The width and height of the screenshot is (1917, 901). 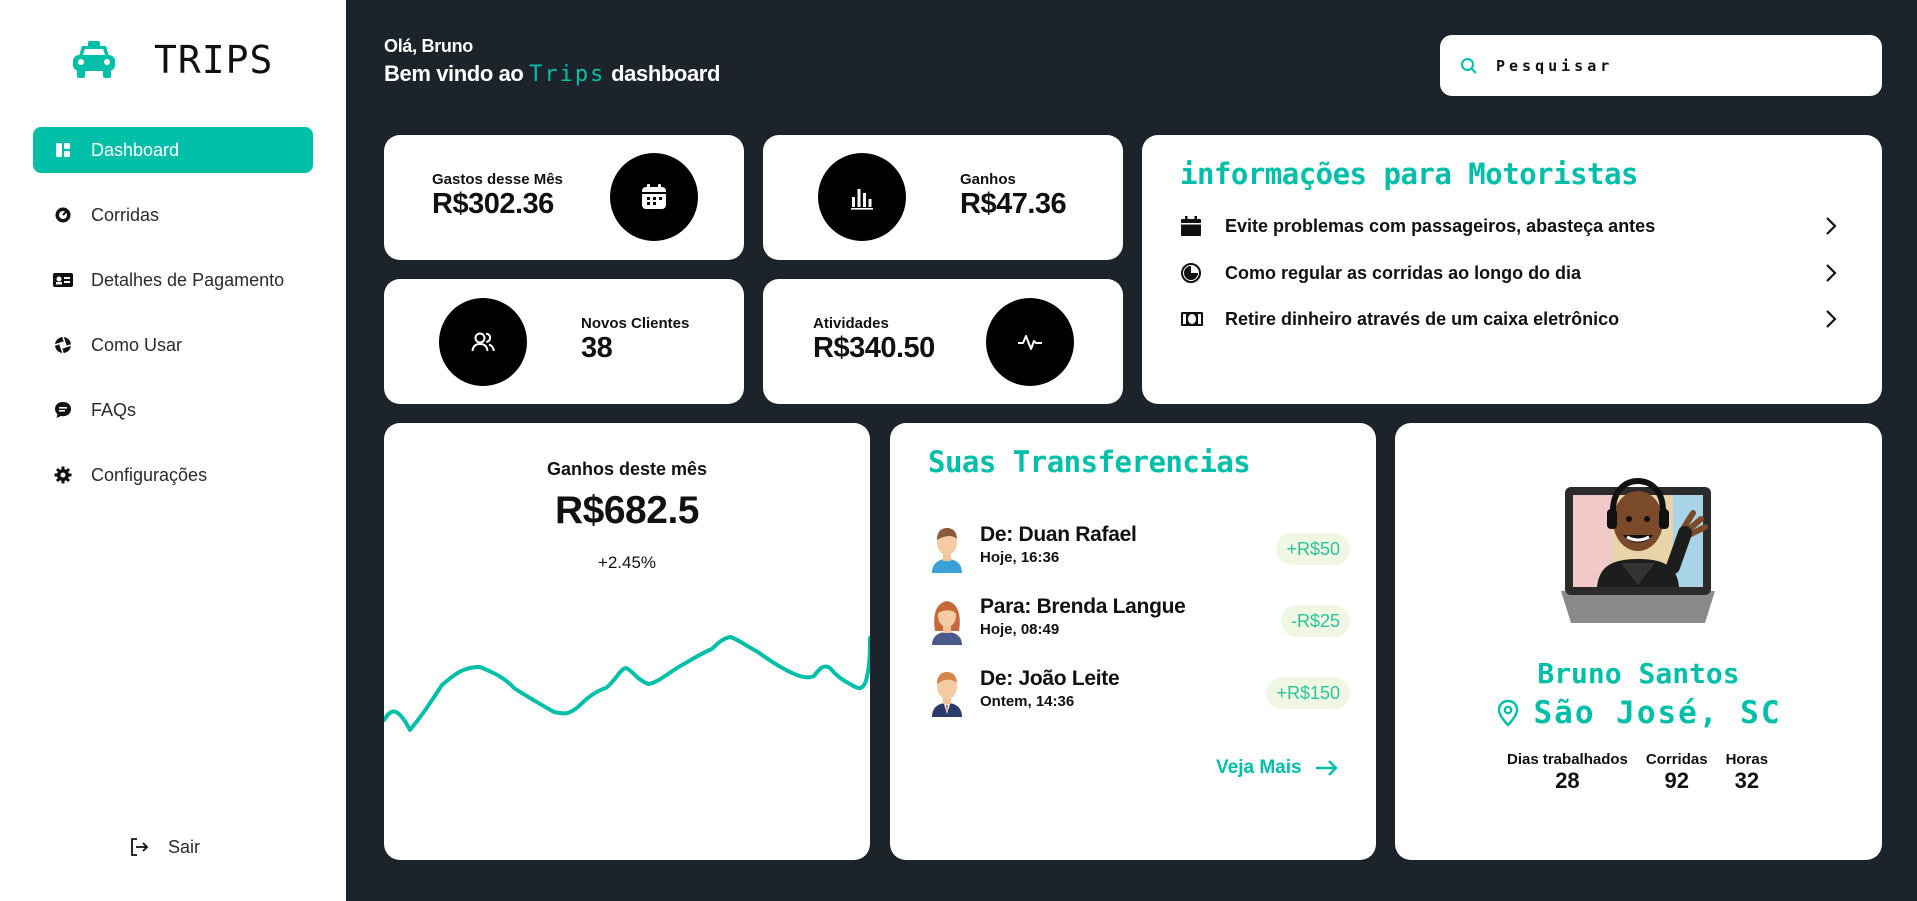 I want to click on info-item: Como regular as corridas ao longo do dia, so click(x=1510, y=273).